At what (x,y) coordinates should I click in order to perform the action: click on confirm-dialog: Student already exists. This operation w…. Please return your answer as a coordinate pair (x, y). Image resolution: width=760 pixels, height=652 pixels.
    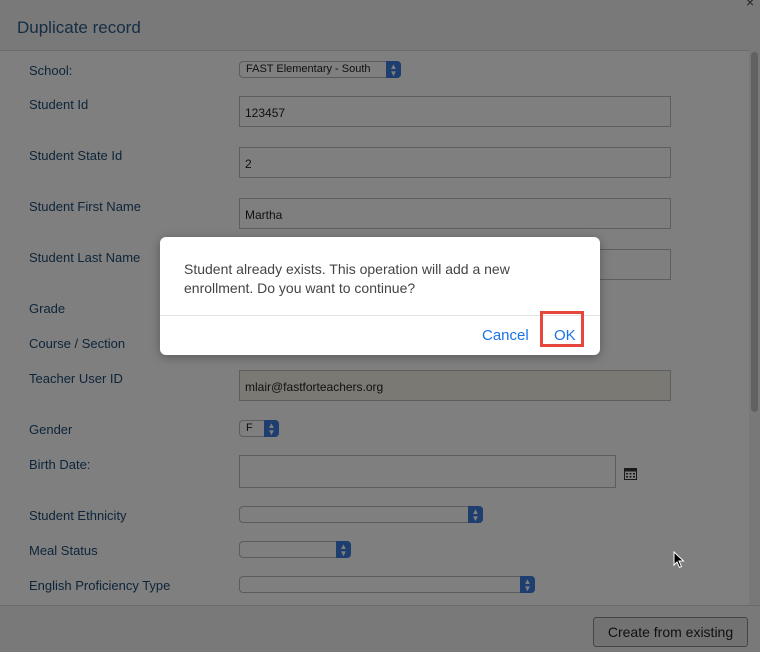
    Looking at the image, I should click on (380, 296).